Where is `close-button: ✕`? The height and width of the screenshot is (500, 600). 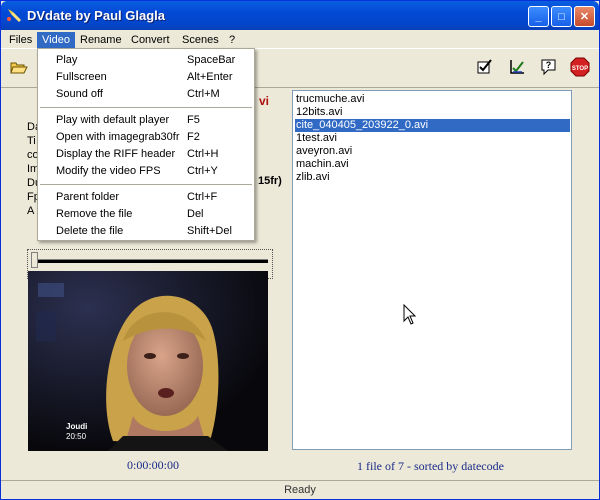 close-button: ✕ is located at coordinates (584, 16).